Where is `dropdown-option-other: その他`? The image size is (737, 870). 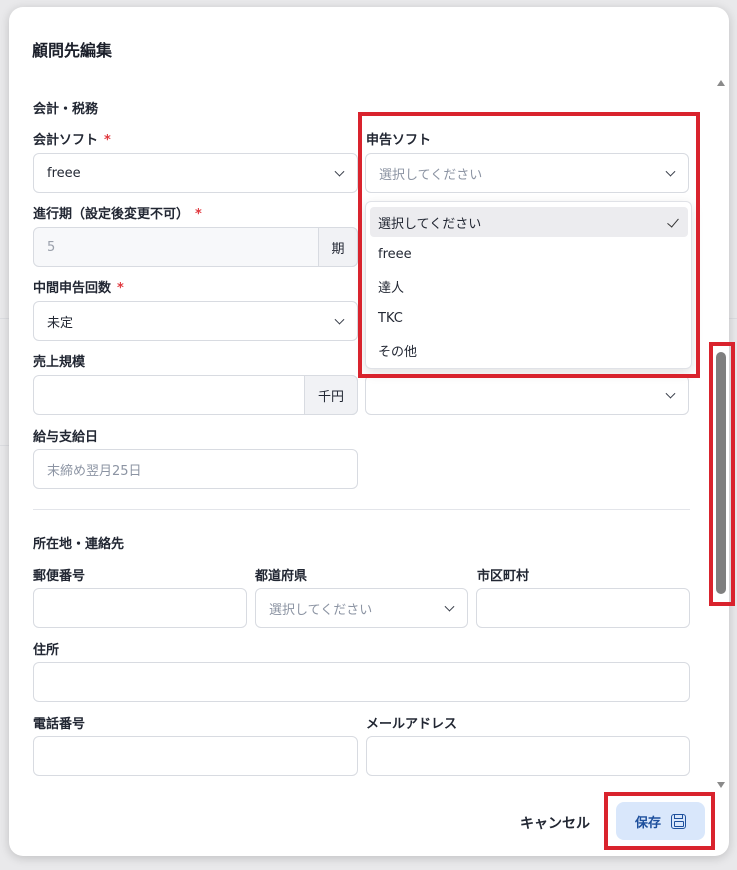 dropdown-option-other: その他 is located at coordinates (529, 350).